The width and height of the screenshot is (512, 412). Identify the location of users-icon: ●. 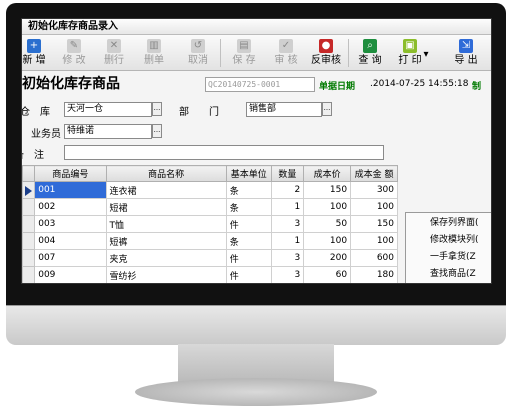
(326, 46).